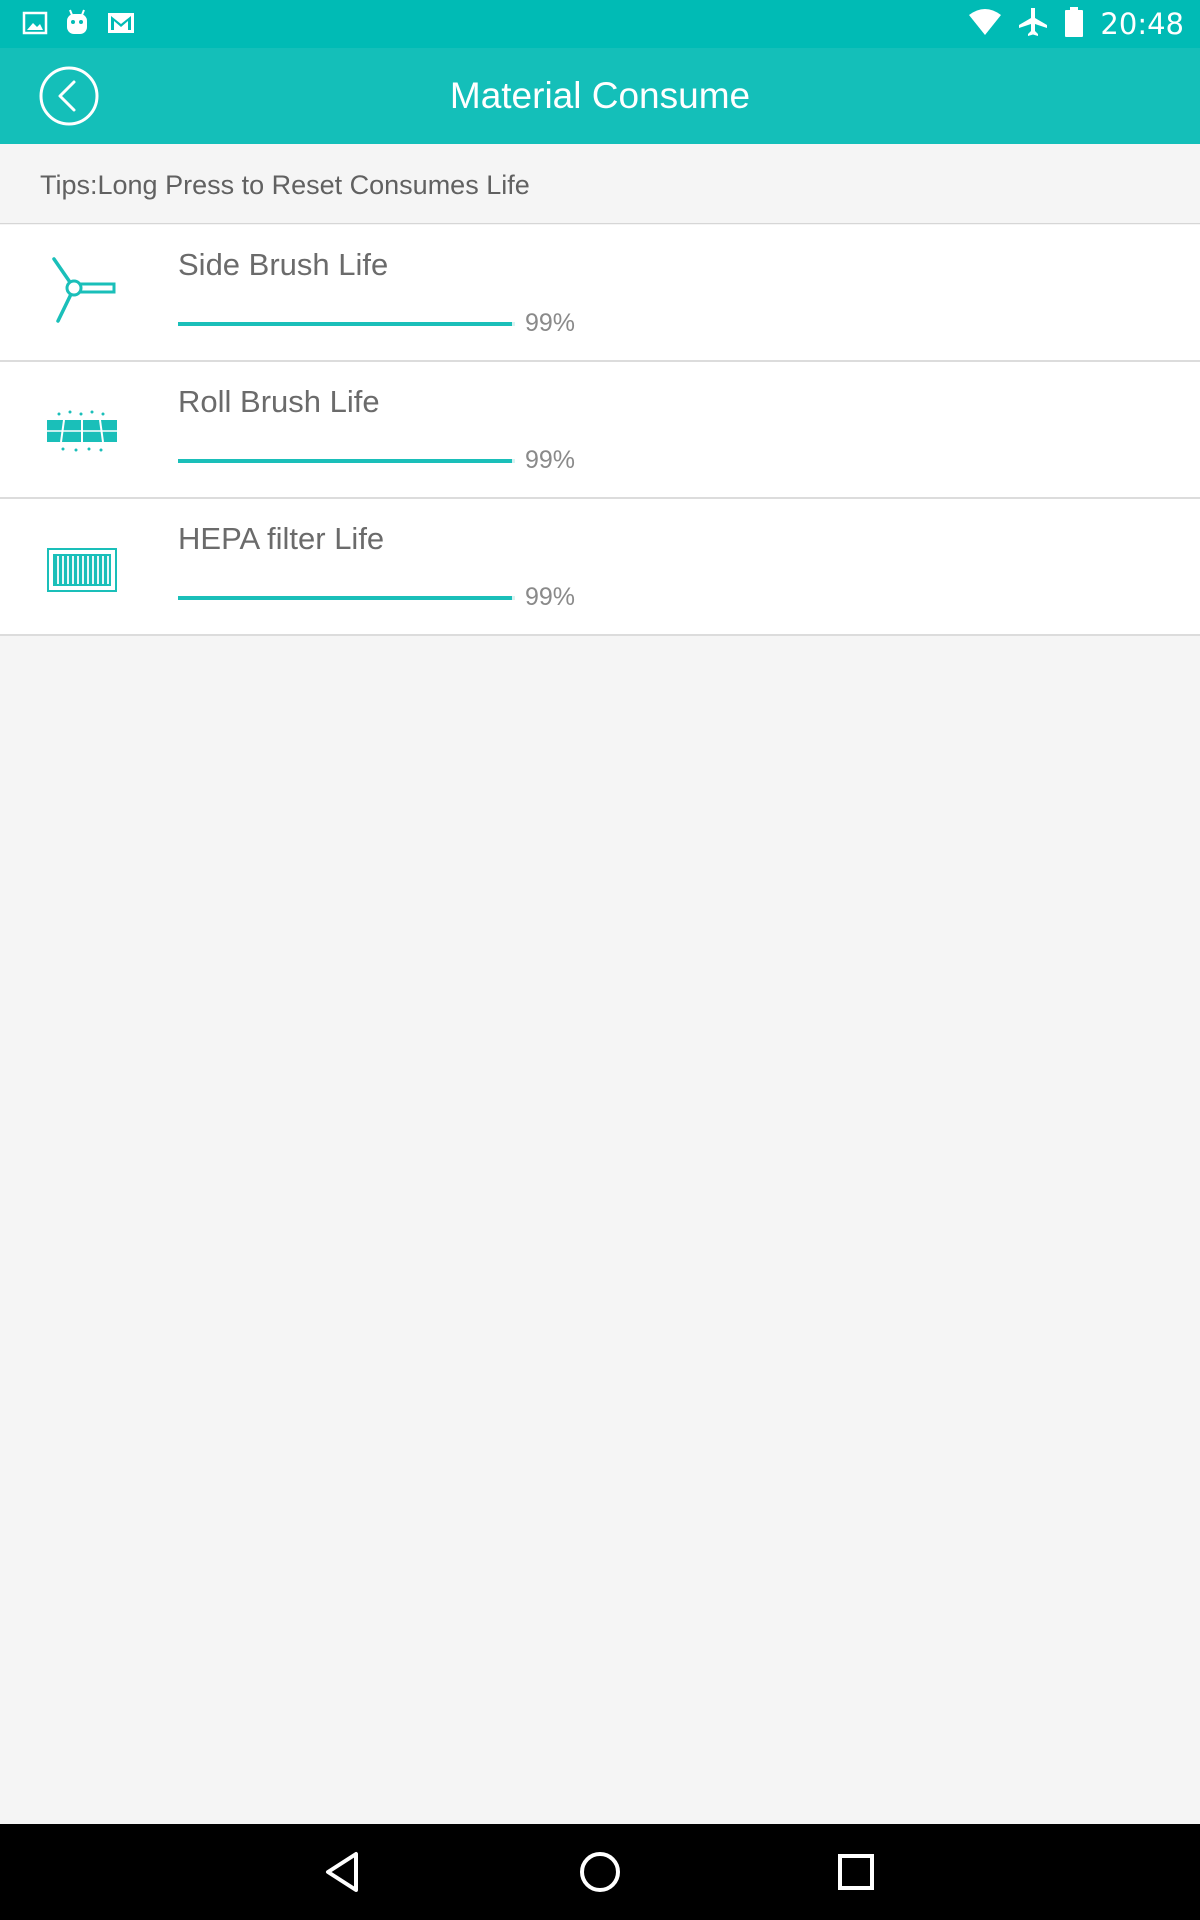  I want to click on recents-square-icon, so click(856, 1879).